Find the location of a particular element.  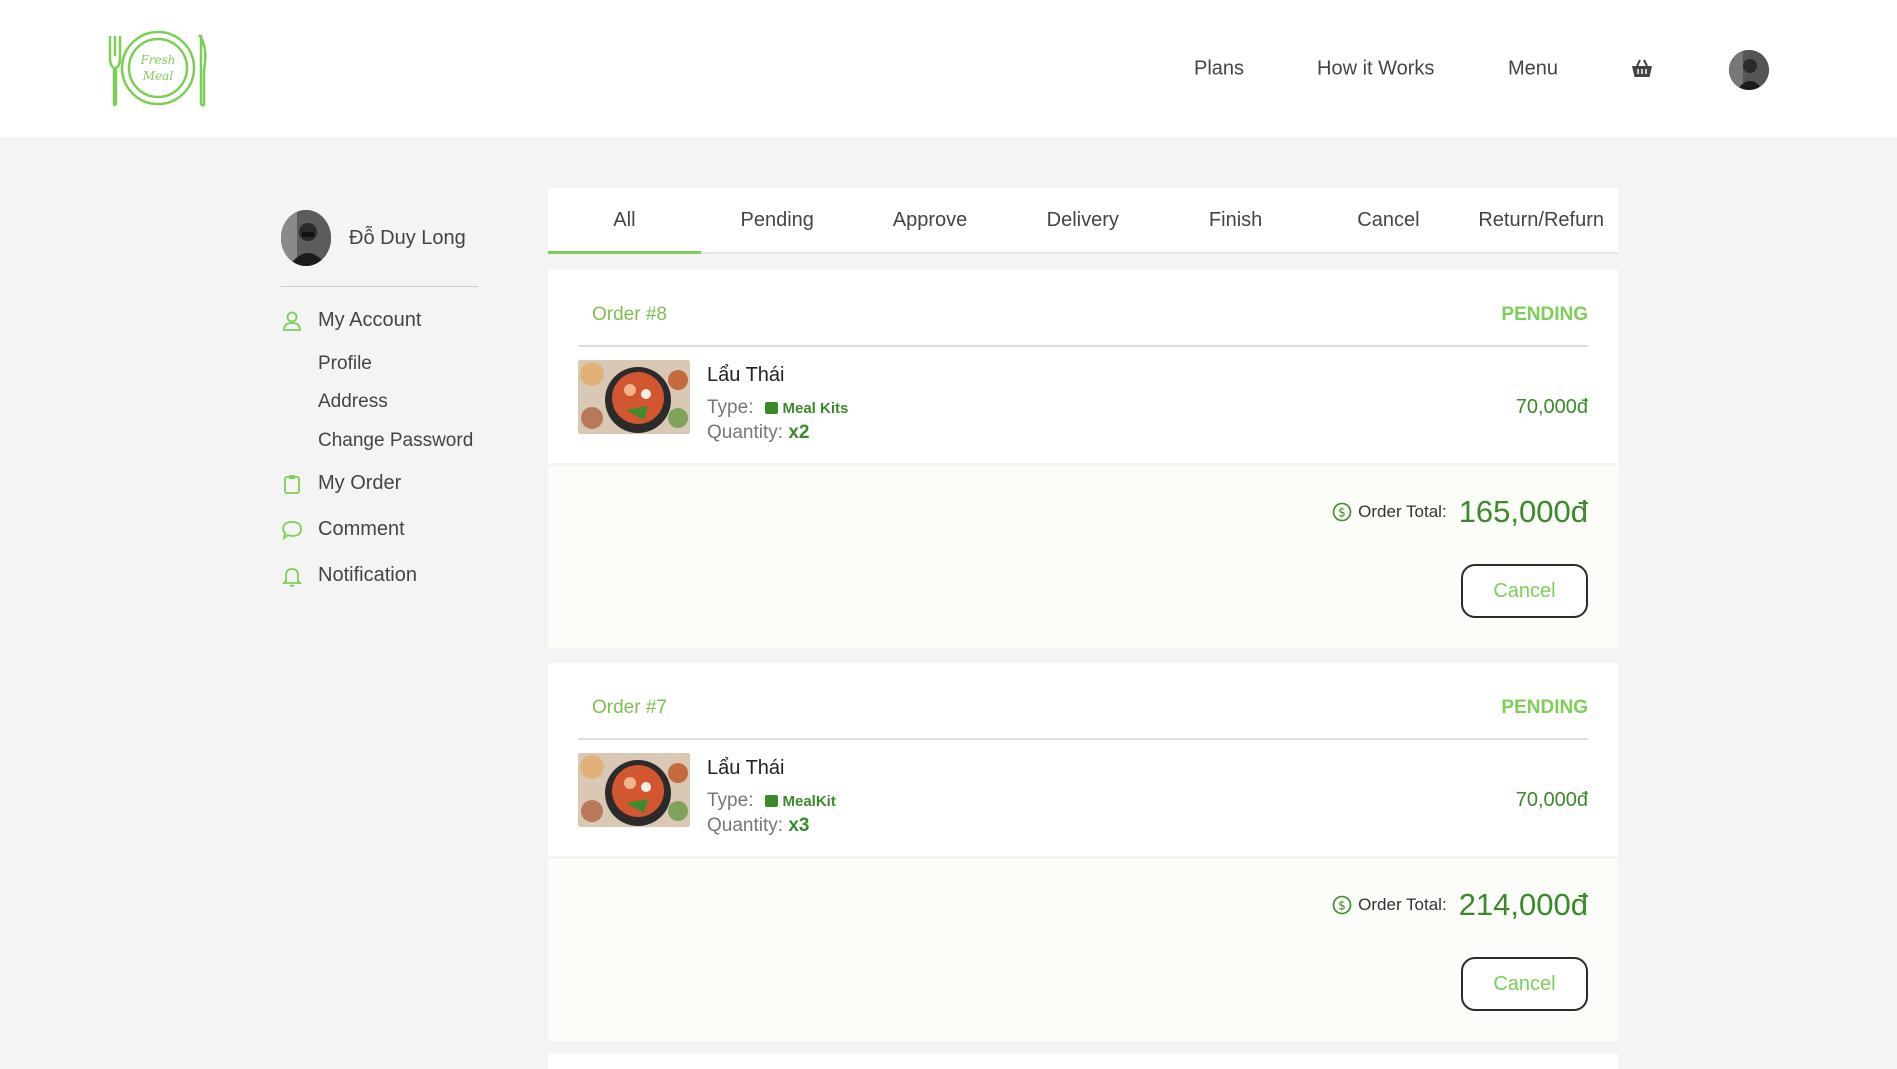

order-total-row: $ Order Total: 165,000đ is located at coordinates (1460, 512).